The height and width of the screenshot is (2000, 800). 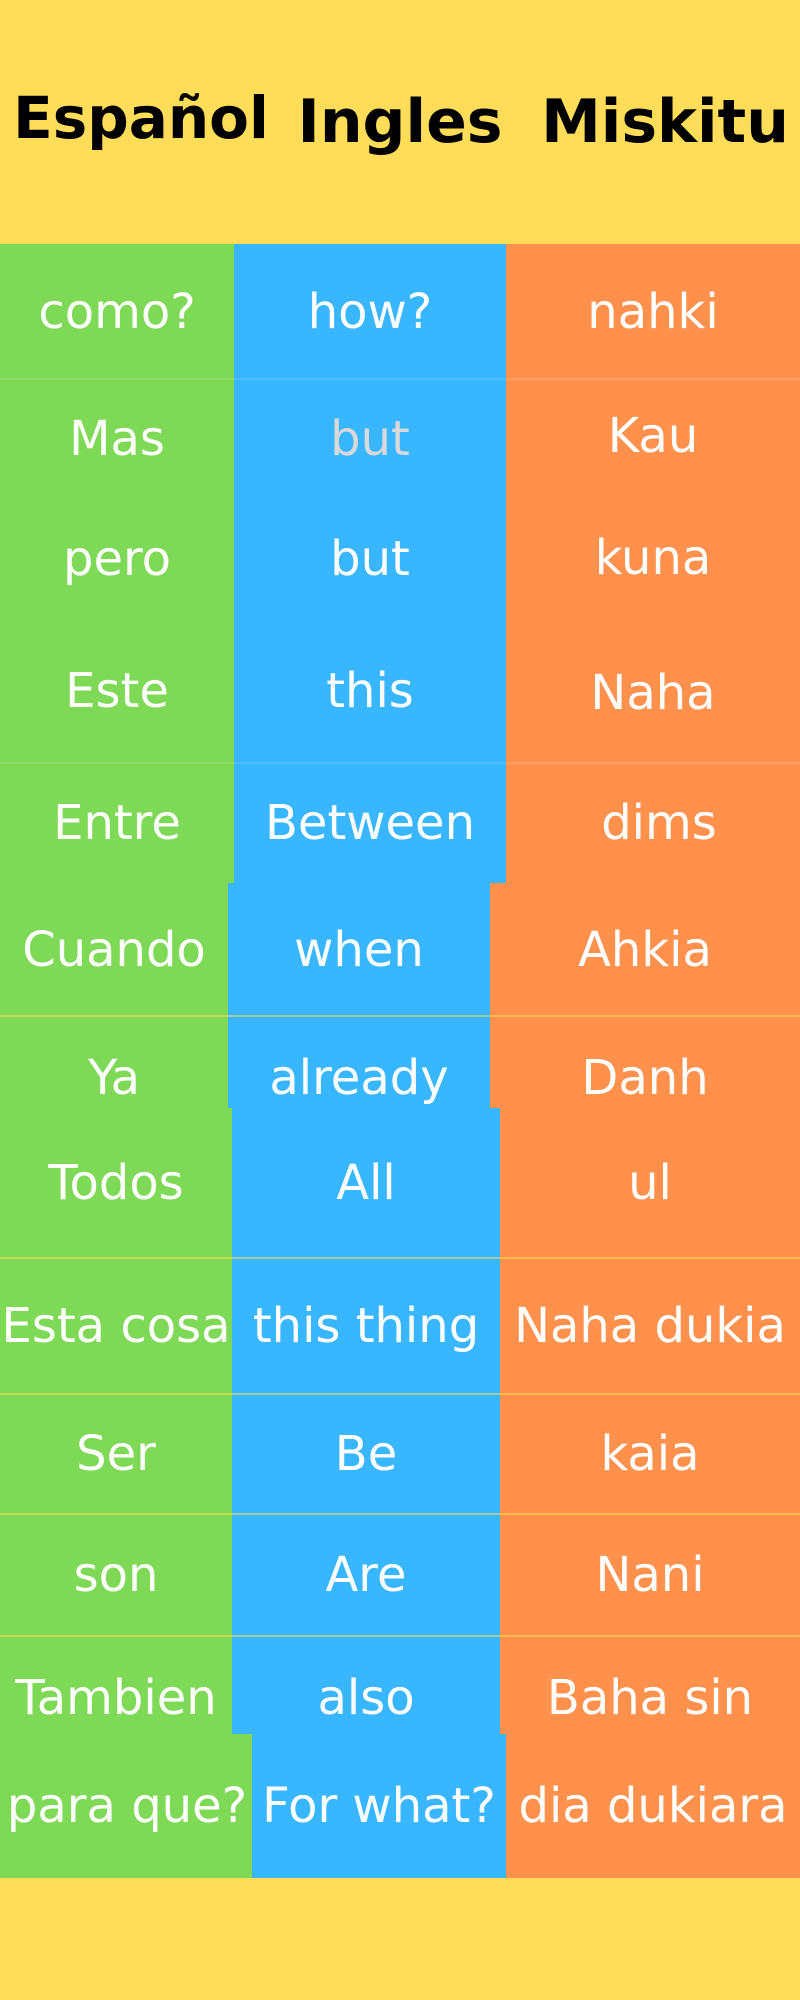 What do you see at coordinates (117, 311) in the screenshot?
I see `cell-spanish: como?` at bounding box center [117, 311].